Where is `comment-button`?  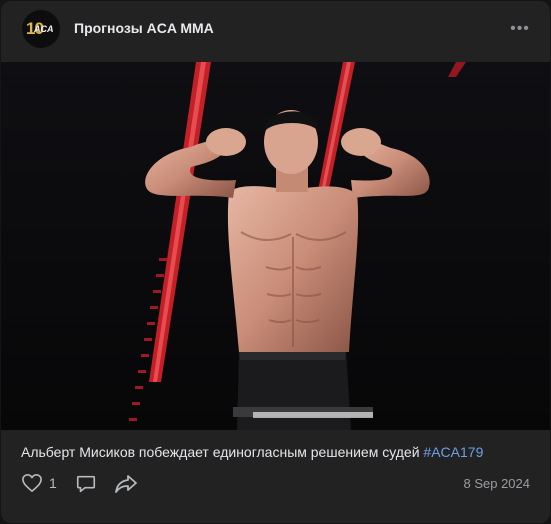 comment-button is located at coordinates (86, 484).